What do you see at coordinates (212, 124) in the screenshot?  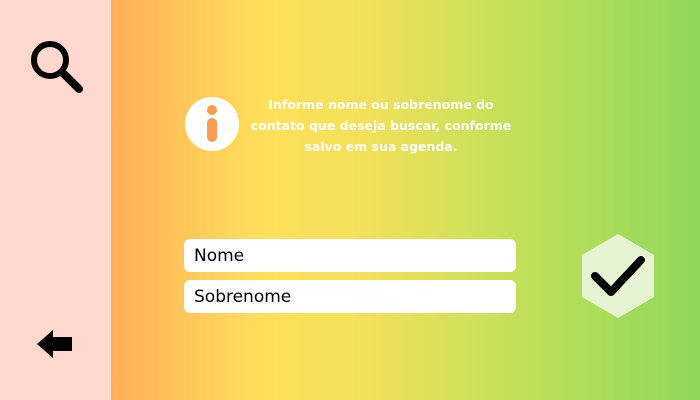 I see `info-icon` at bounding box center [212, 124].